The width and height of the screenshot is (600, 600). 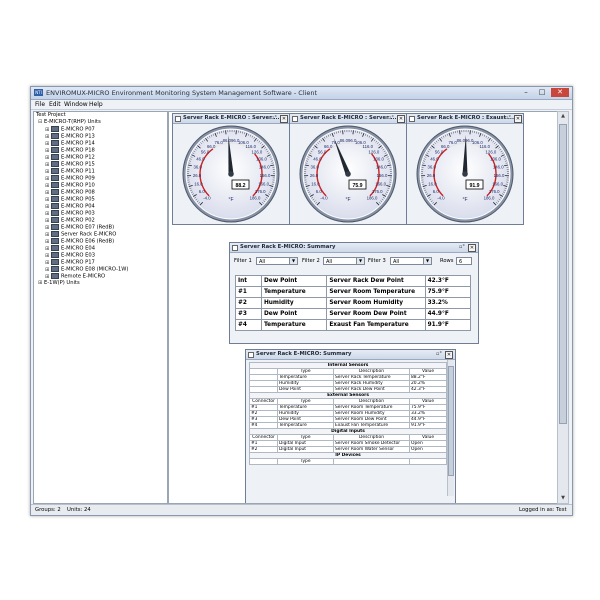 I want to click on tree-item: ⊞ E-MICRO P10, so click(x=70, y=185).